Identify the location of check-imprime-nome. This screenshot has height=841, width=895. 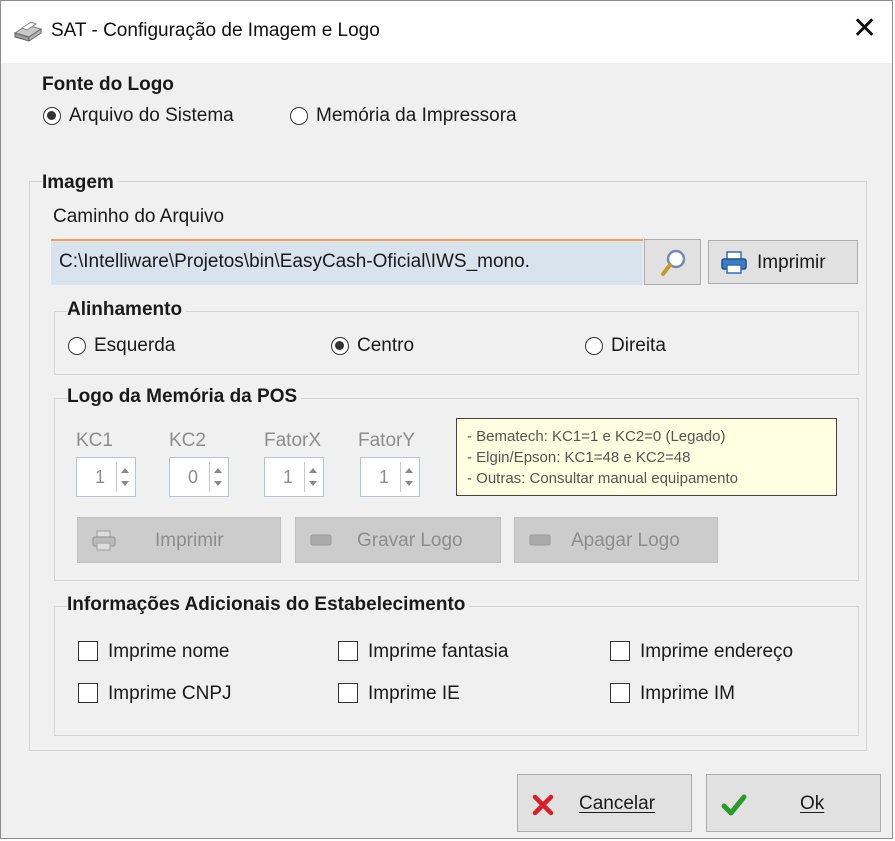
(88, 651).